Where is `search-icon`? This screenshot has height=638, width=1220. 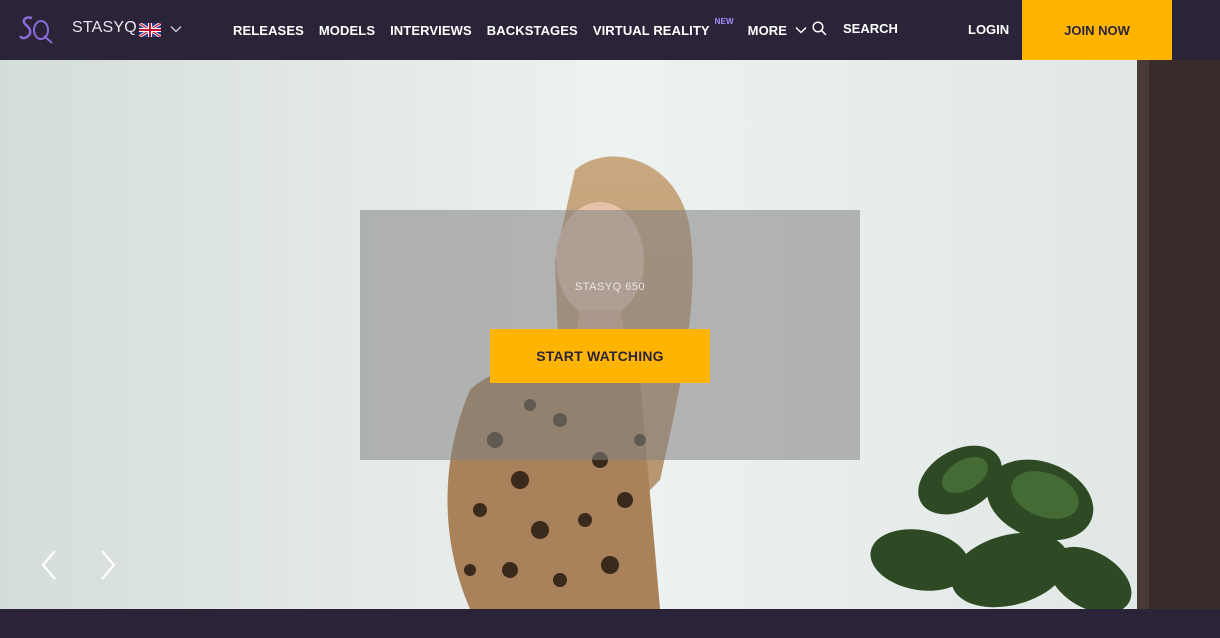 search-icon is located at coordinates (819, 28).